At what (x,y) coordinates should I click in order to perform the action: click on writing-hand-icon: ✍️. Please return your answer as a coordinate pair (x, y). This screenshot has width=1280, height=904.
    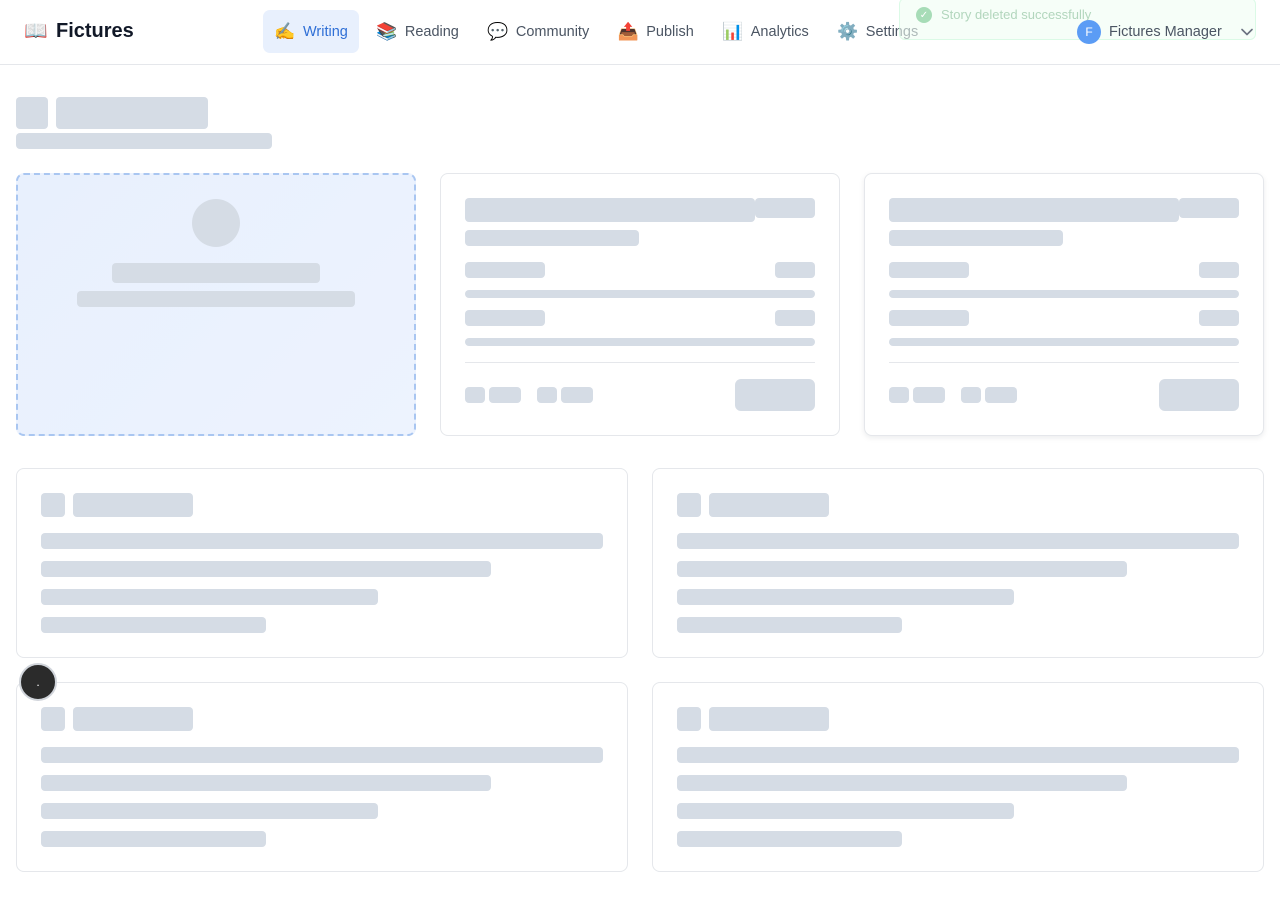
    Looking at the image, I should click on (285, 31).